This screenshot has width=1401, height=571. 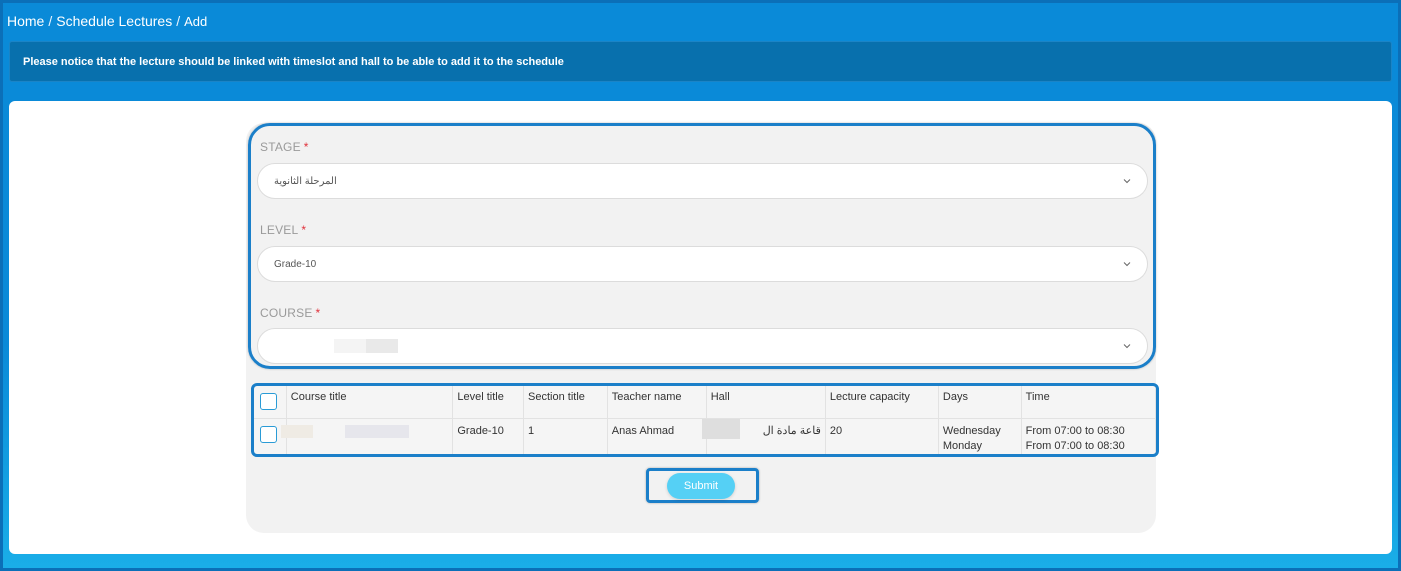 I want to click on stage-label: STAGE *, so click(x=284, y=147).